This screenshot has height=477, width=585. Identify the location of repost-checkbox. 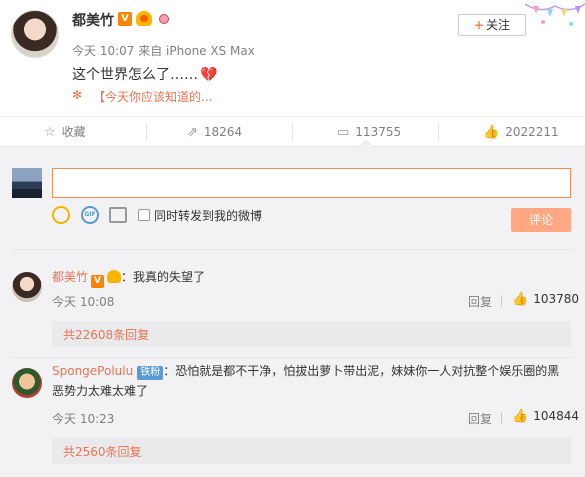
(144, 215).